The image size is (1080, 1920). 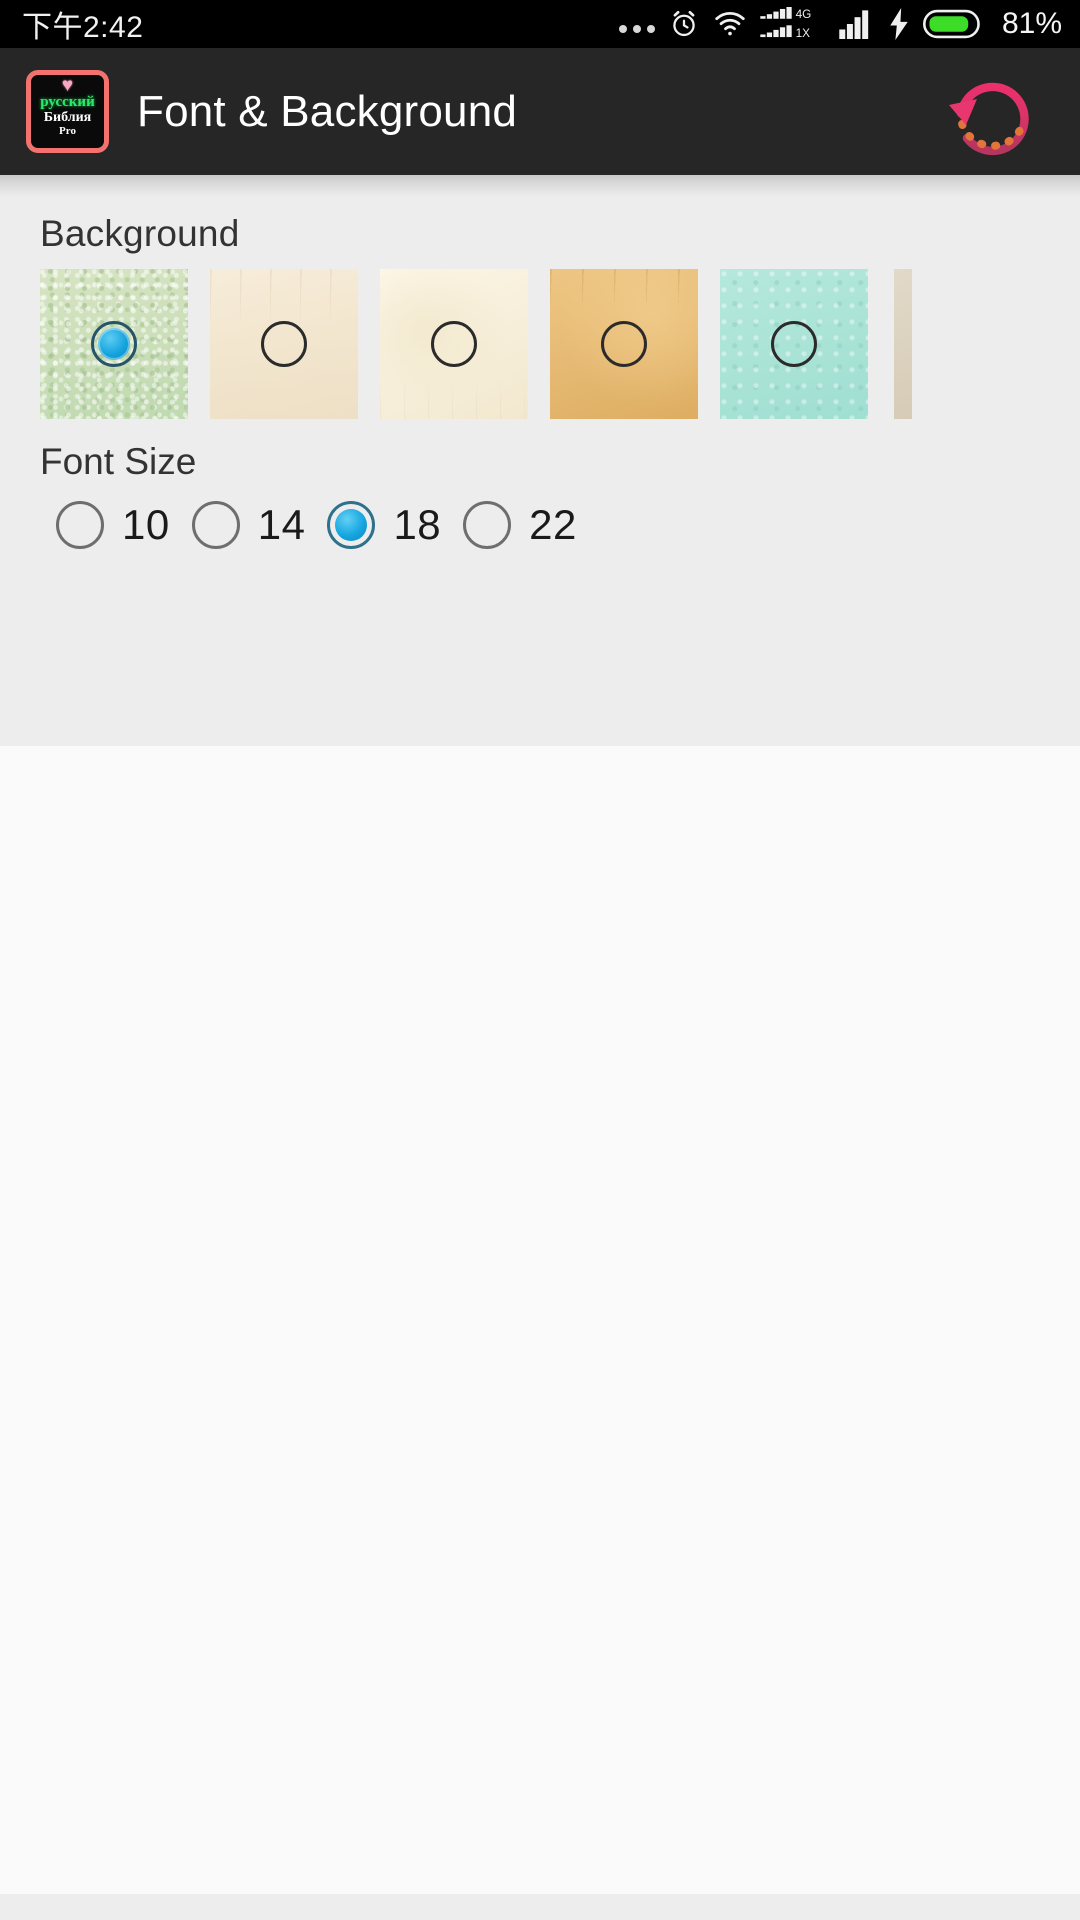 I want to click on signal-bars-icon, so click(x=857, y=24).